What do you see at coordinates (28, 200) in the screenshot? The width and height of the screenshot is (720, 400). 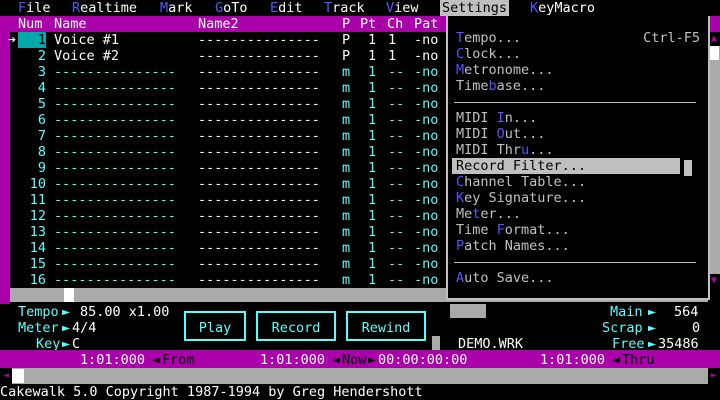 I see `track-number: 11` at bounding box center [28, 200].